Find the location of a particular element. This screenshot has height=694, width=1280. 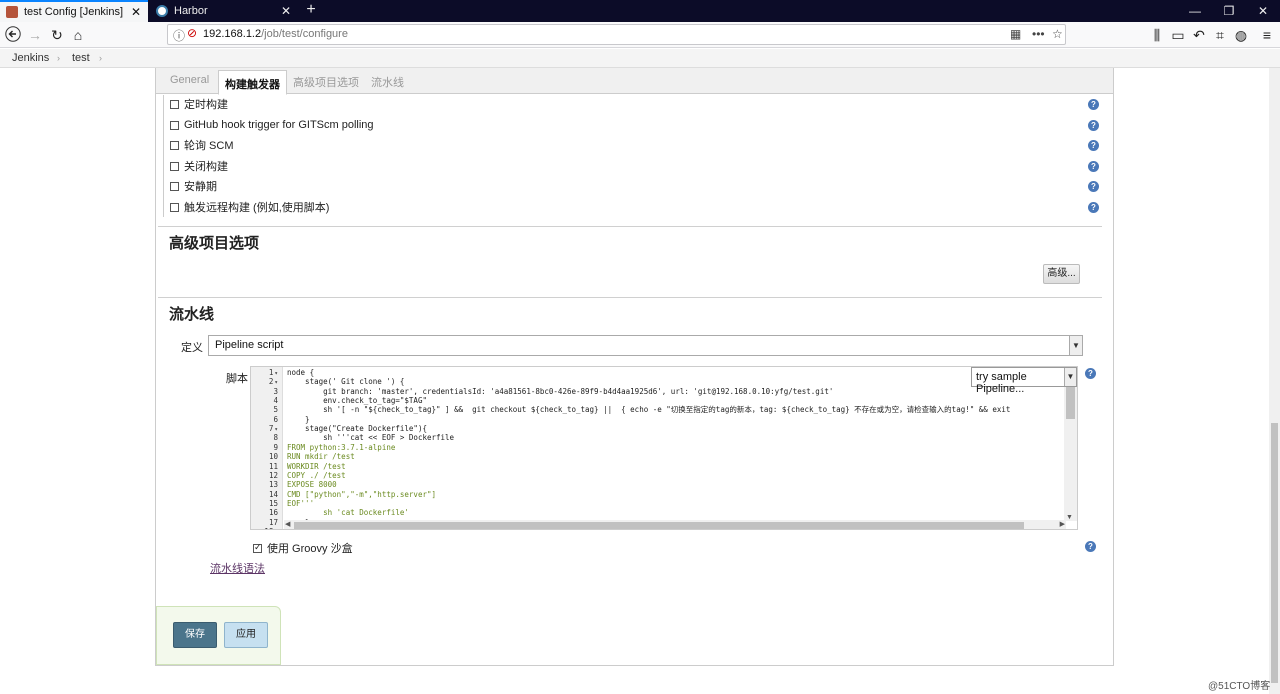

definition-value: Pipeline script is located at coordinates (249, 345).